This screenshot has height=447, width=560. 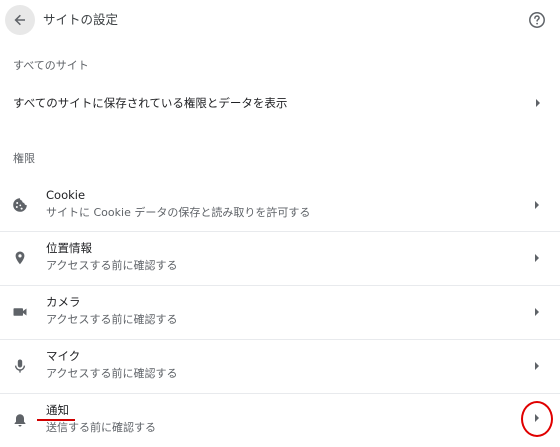 I want to click on back-button, so click(x=20, y=20).